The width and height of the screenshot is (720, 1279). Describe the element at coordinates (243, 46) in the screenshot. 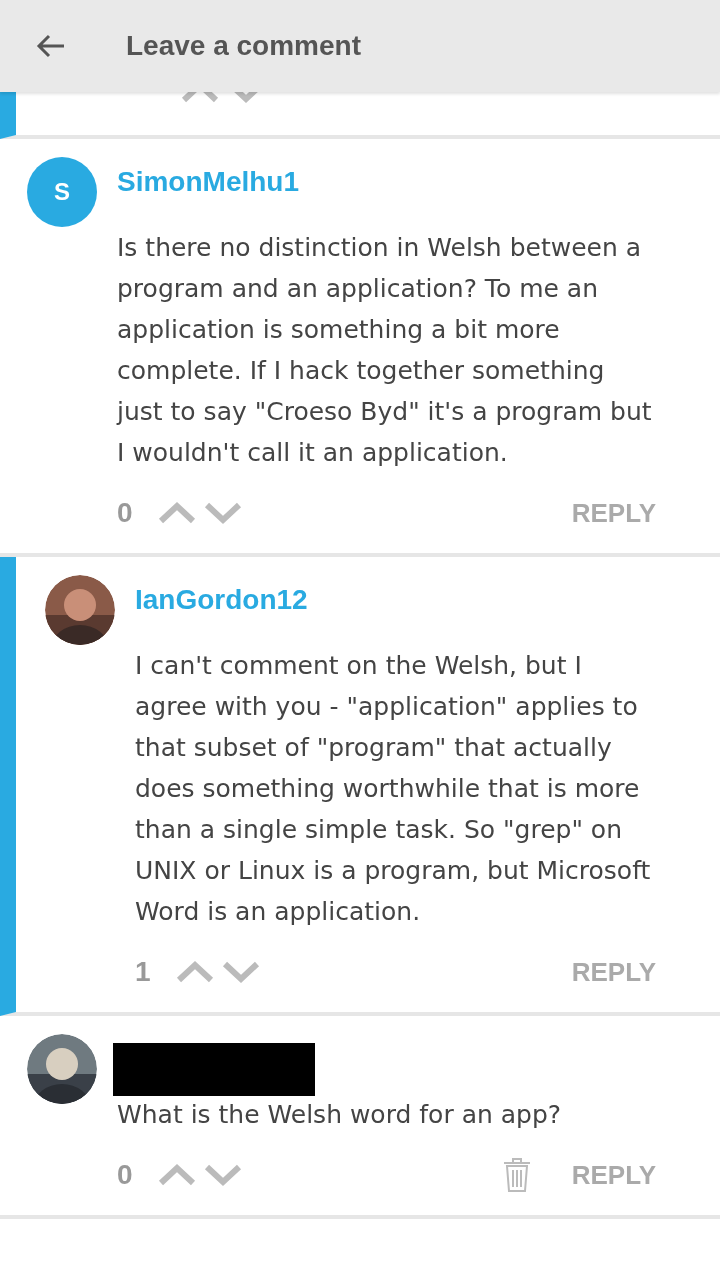

I see `page-title: Leave a comment` at that location.